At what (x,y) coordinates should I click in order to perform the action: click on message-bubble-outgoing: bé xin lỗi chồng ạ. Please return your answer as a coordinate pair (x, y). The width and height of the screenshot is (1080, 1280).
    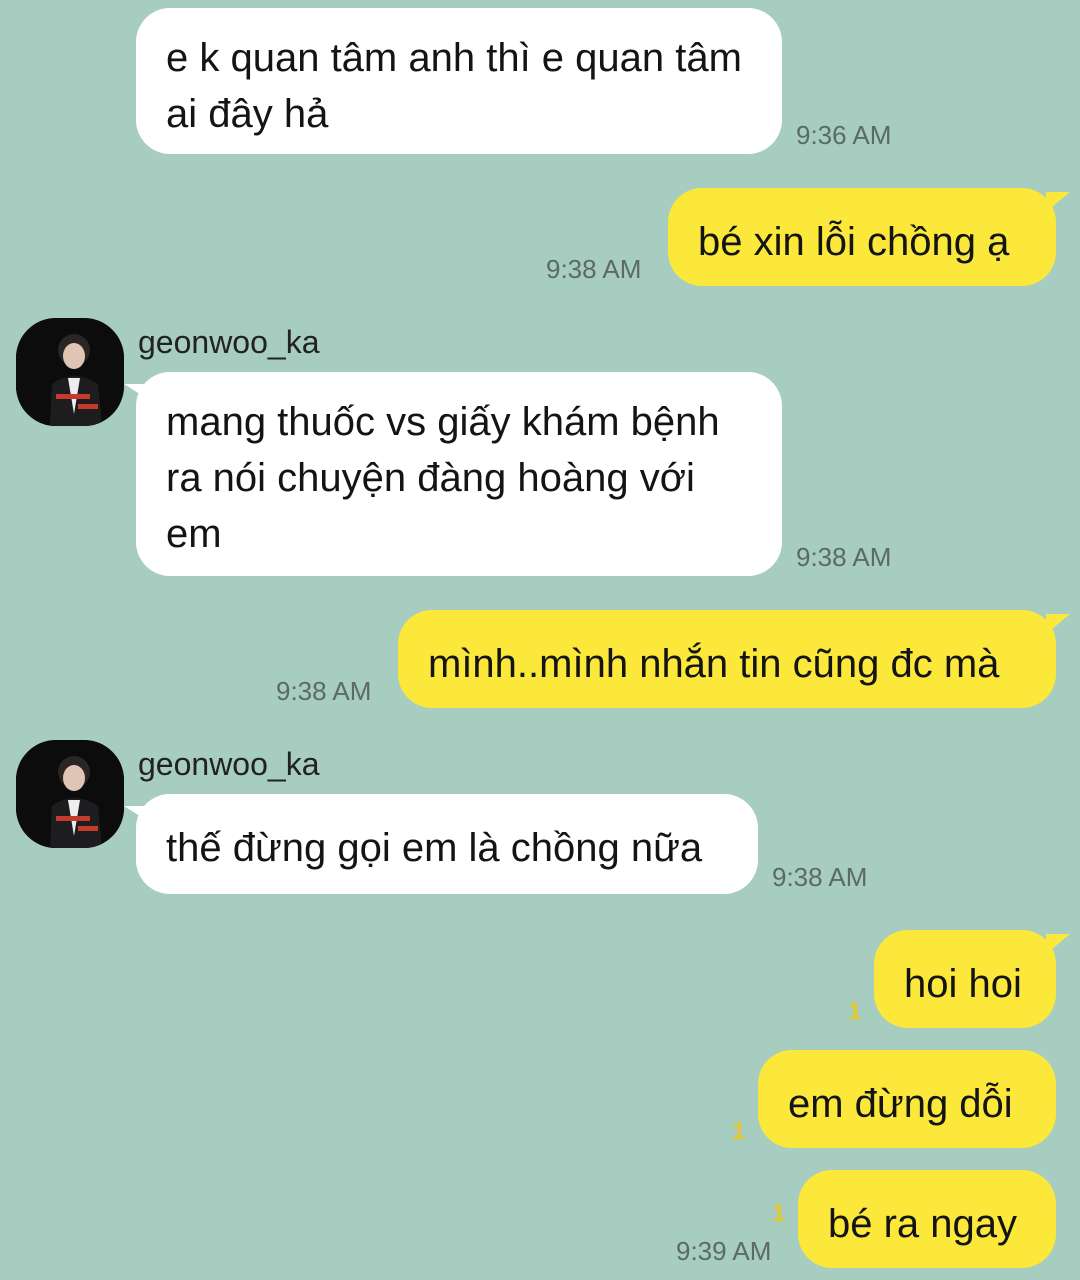
    Looking at the image, I should click on (869, 237).